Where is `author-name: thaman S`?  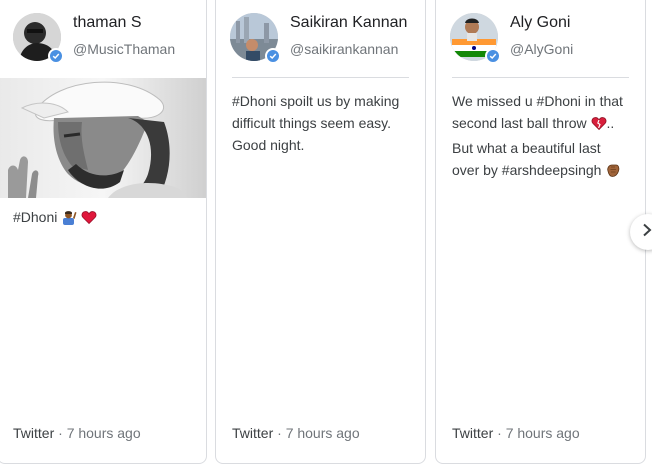
author-name: thaman S is located at coordinates (134, 23).